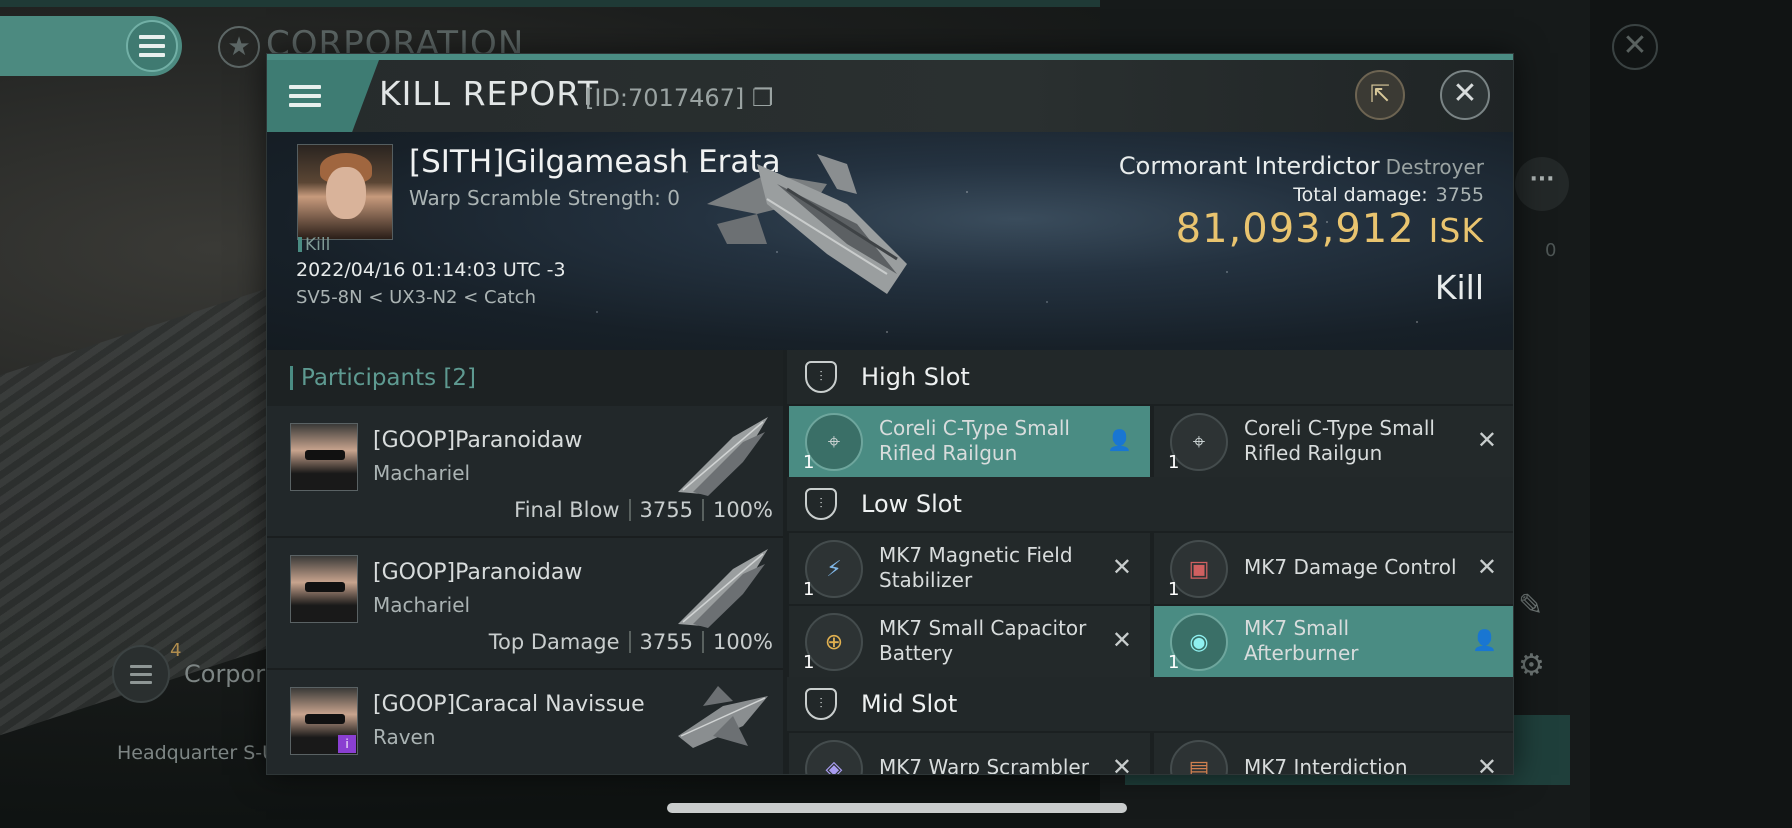 This screenshot has width=1792, height=828. I want to click on module-slot: ▣ 1 MK7 Damage Control ✕, so click(1333, 568).